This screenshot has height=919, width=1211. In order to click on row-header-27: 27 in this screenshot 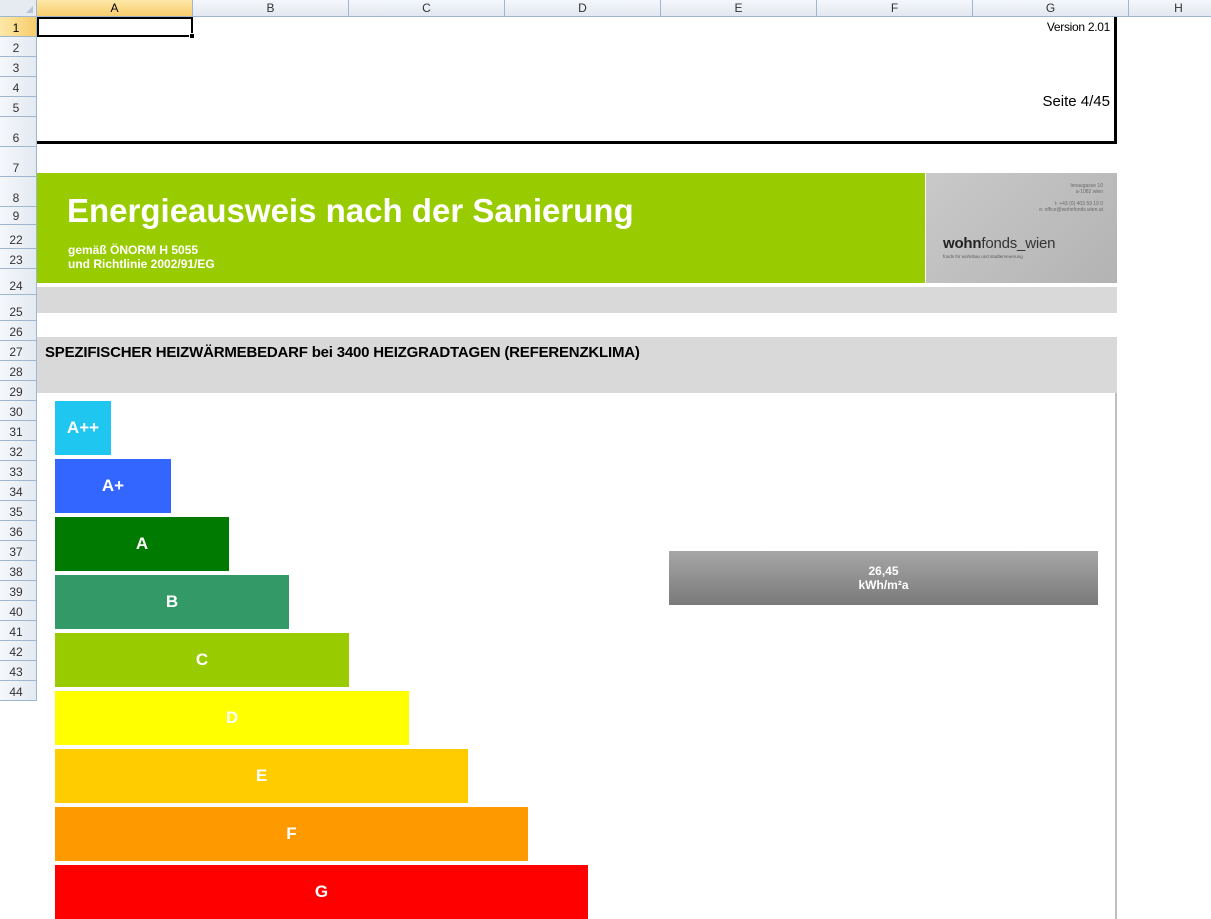, I will do `click(18, 351)`.